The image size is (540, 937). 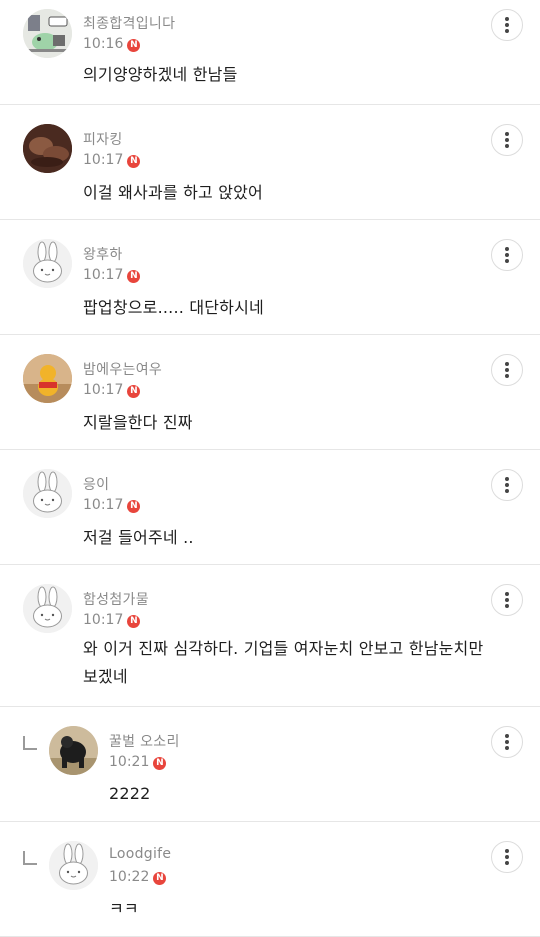 What do you see at coordinates (270, 162) in the screenshot?
I see `comment-item: 피자킹 10:17 N 이걸 왜사과를 하고 앉았어` at bounding box center [270, 162].